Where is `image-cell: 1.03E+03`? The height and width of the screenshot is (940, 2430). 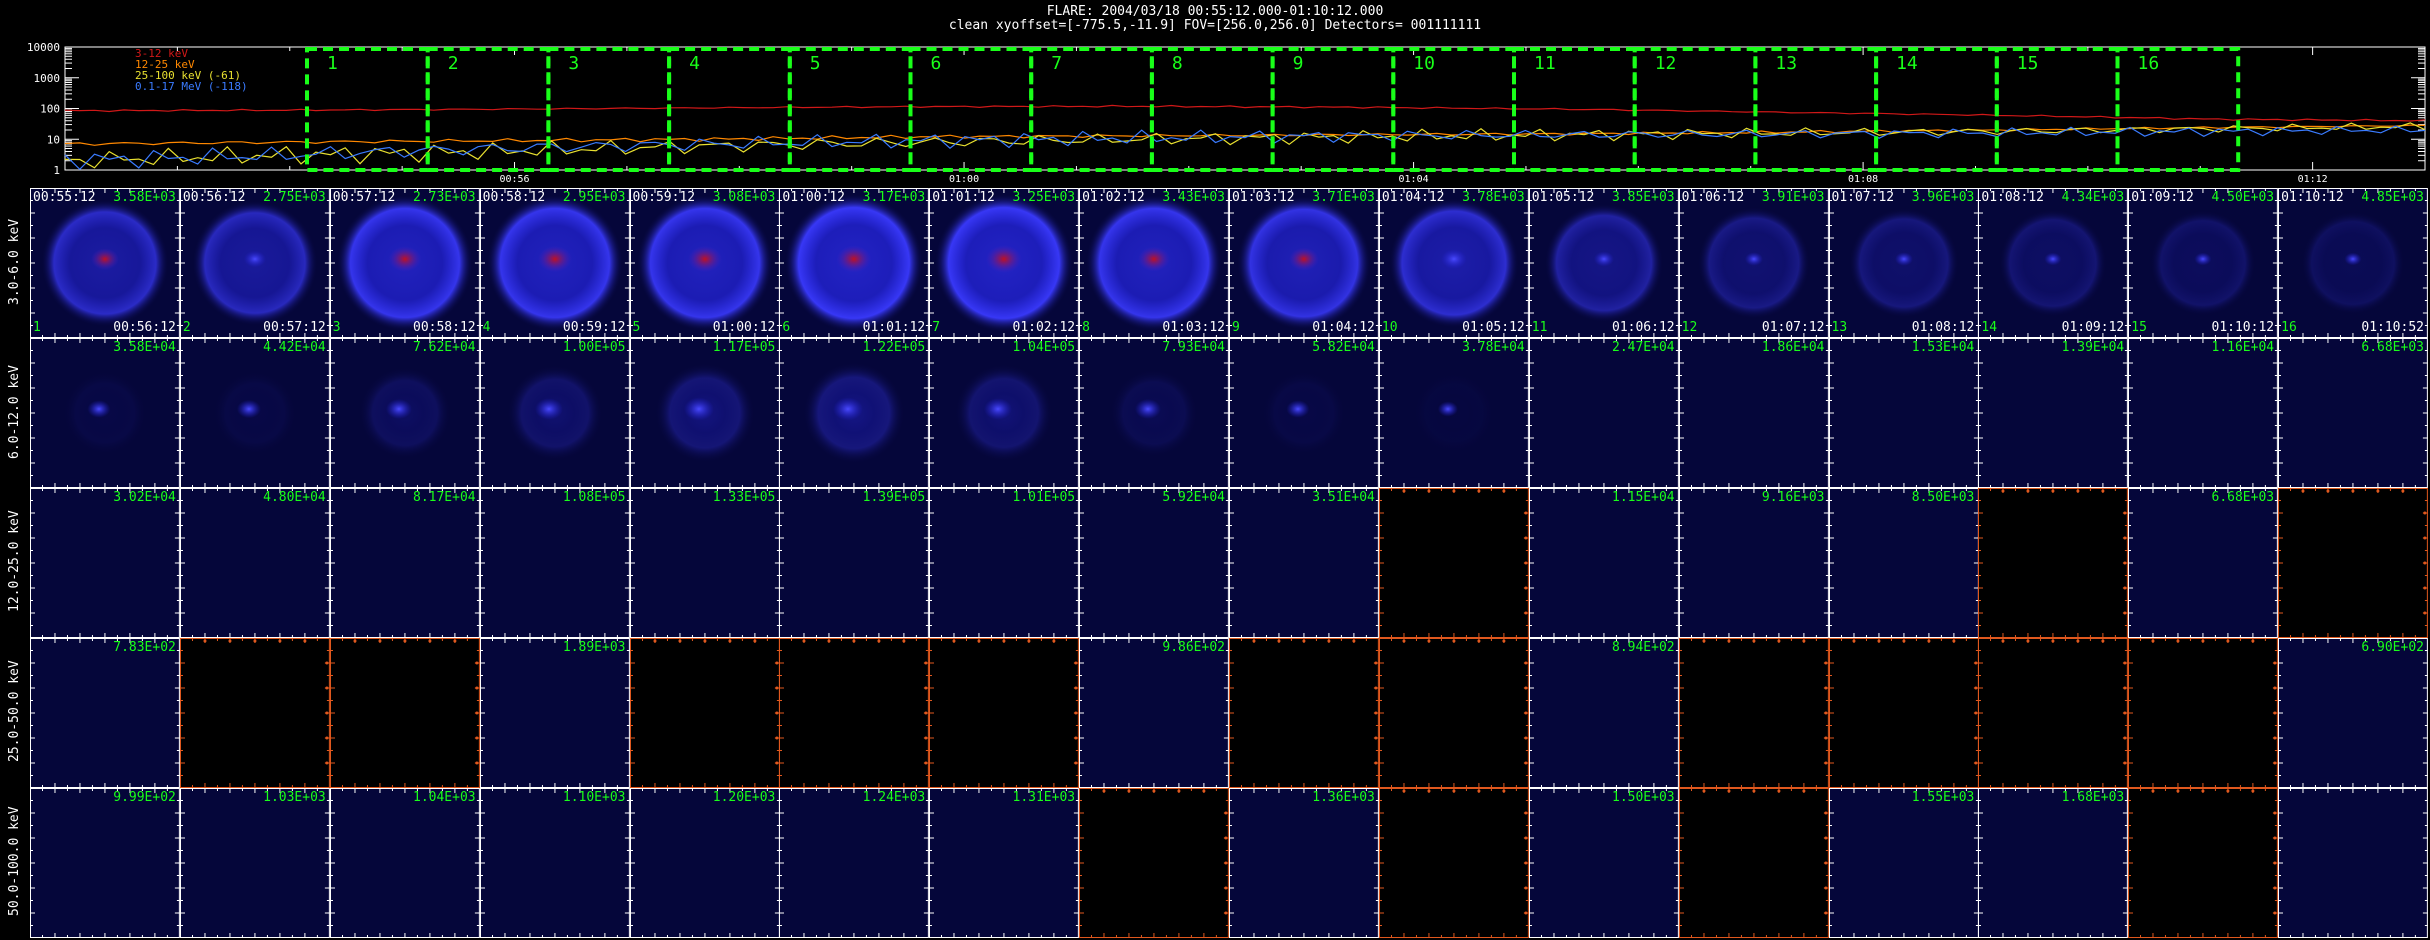
image-cell: 1.03E+03 is located at coordinates (254, 863).